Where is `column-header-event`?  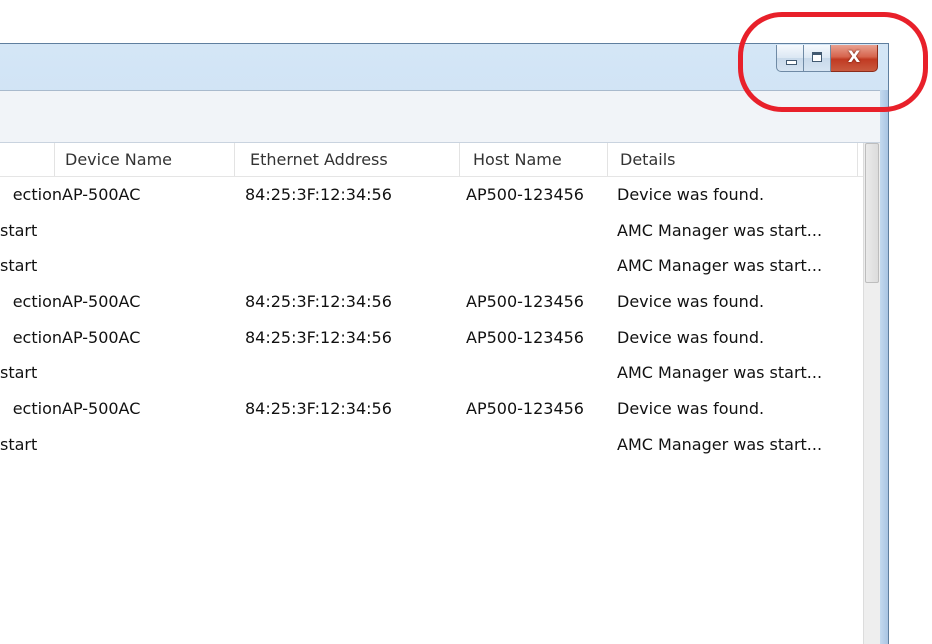
column-header-event is located at coordinates (27, 159).